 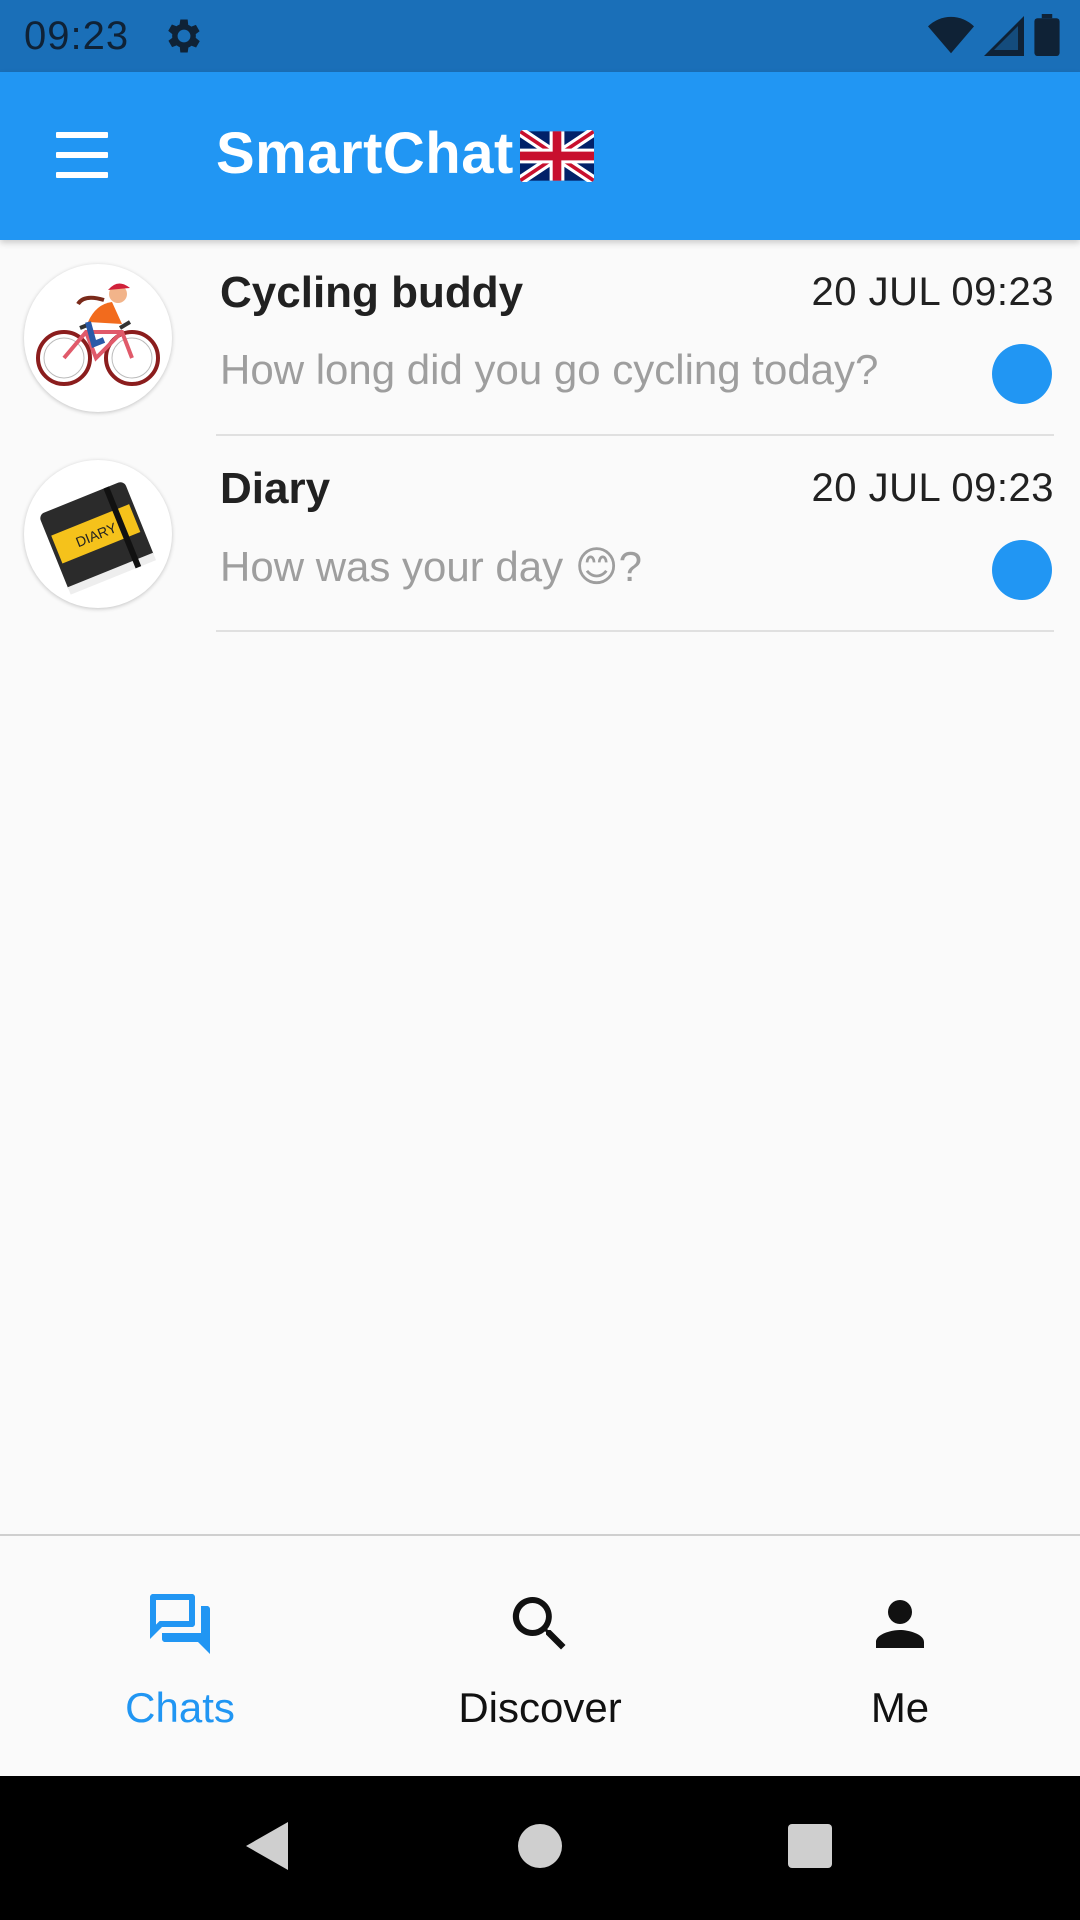 What do you see at coordinates (635, 631) in the screenshot?
I see `divider` at bounding box center [635, 631].